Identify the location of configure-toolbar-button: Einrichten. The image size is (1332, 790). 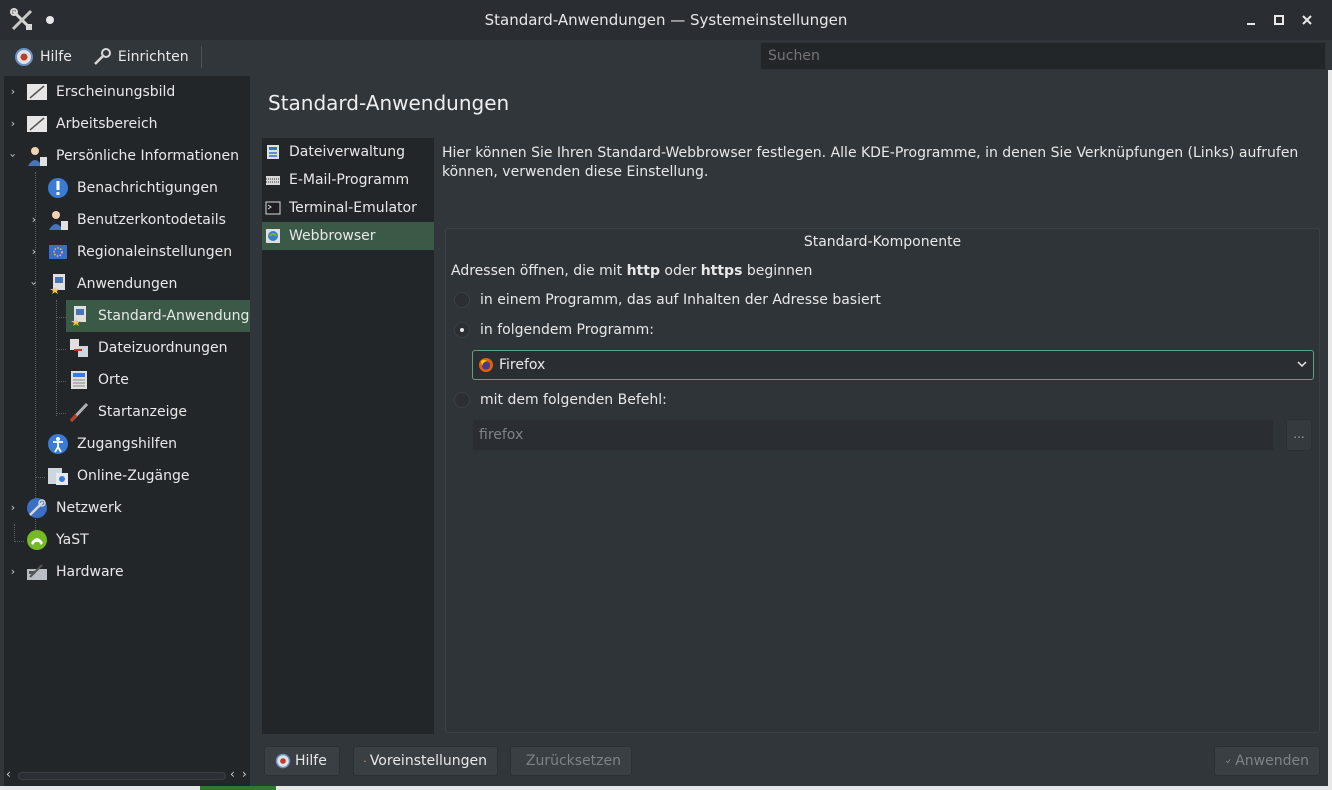
(140, 57).